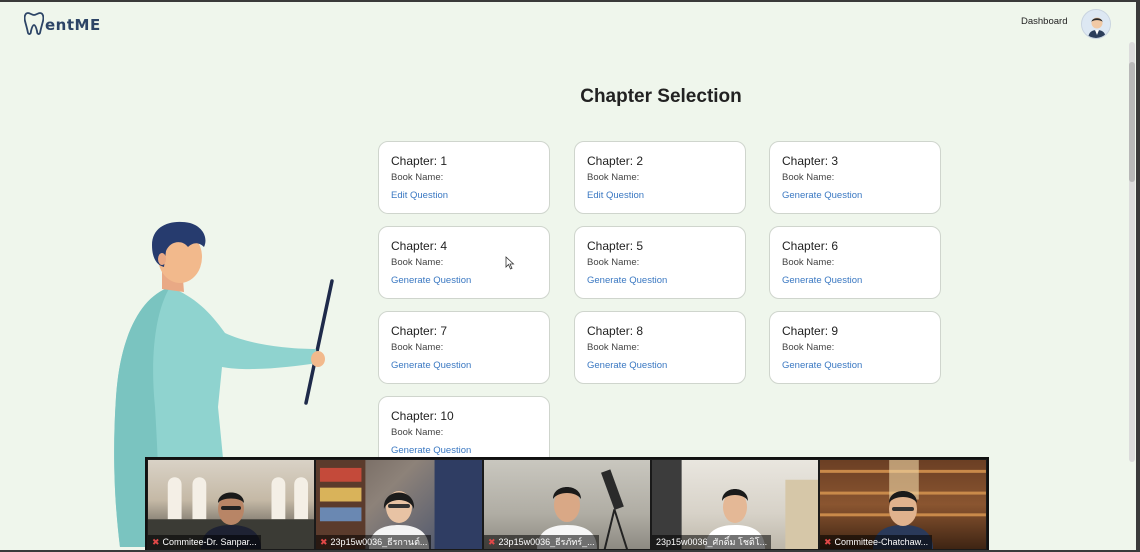  I want to click on chapter-title: Chapter: 7, so click(419, 331).